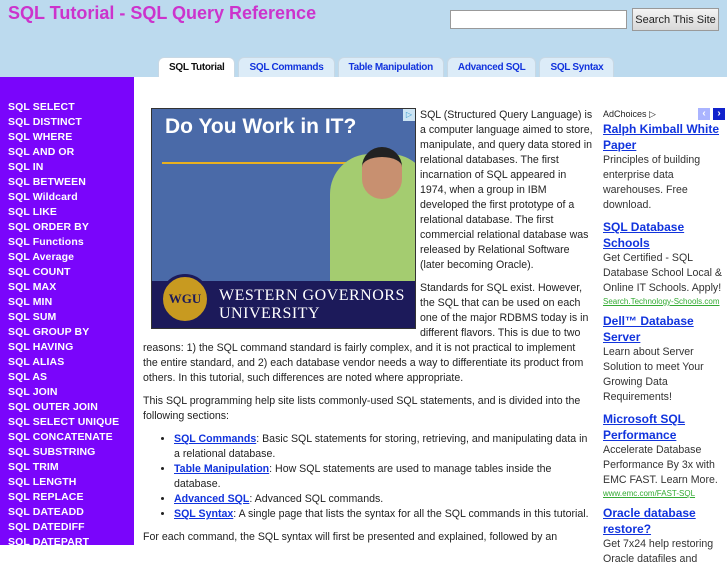 This screenshot has height=573, width=727. What do you see at coordinates (665, 427) in the screenshot?
I see `ad-title-link: Microsoft SQL Performance` at bounding box center [665, 427].